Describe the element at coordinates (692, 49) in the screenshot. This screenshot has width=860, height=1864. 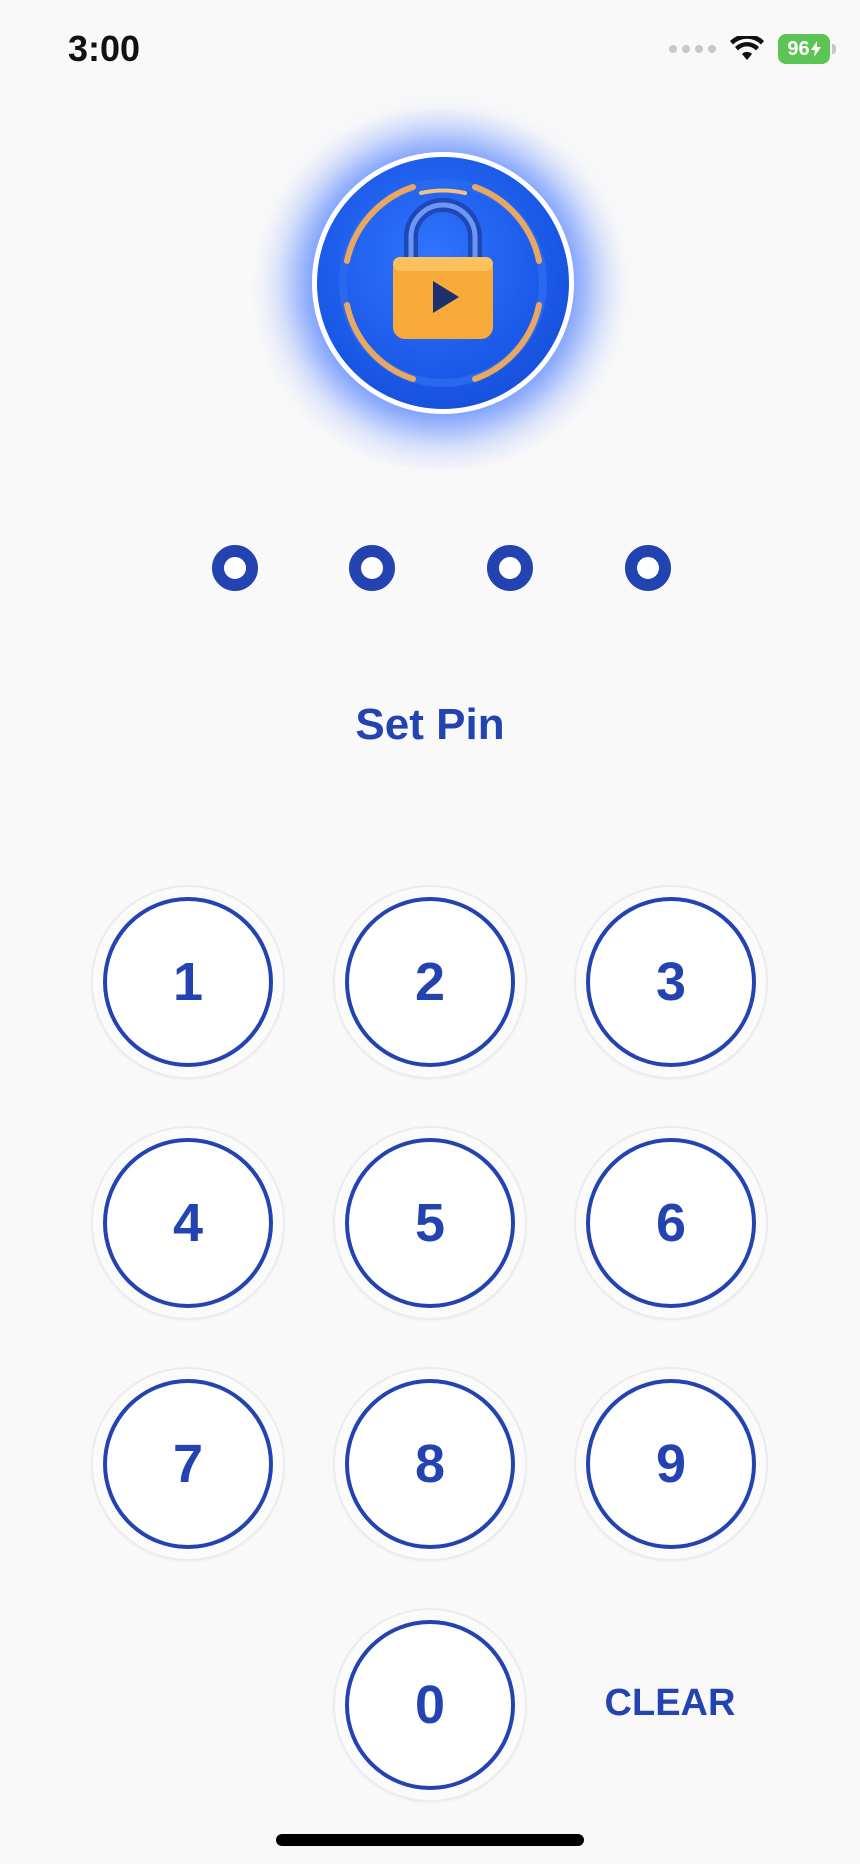
I see `signal-icon` at that location.